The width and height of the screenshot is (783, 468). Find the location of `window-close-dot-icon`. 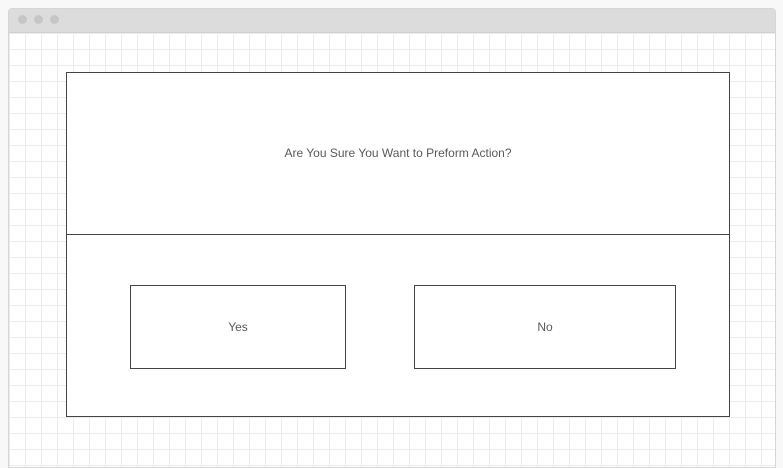

window-close-dot-icon is located at coordinates (22, 19).